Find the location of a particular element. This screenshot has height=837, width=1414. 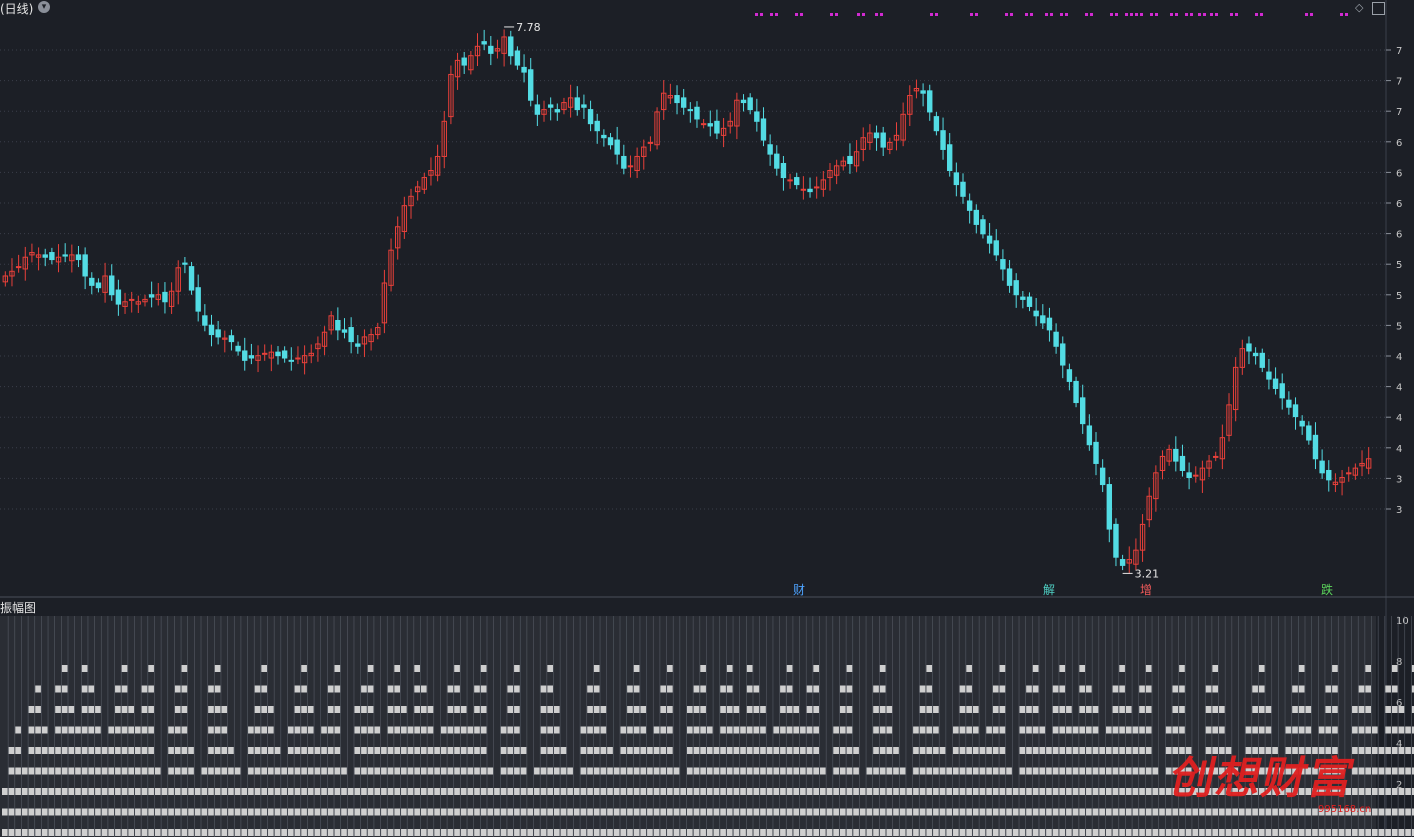

maximize-icon is located at coordinates (1378, 8).